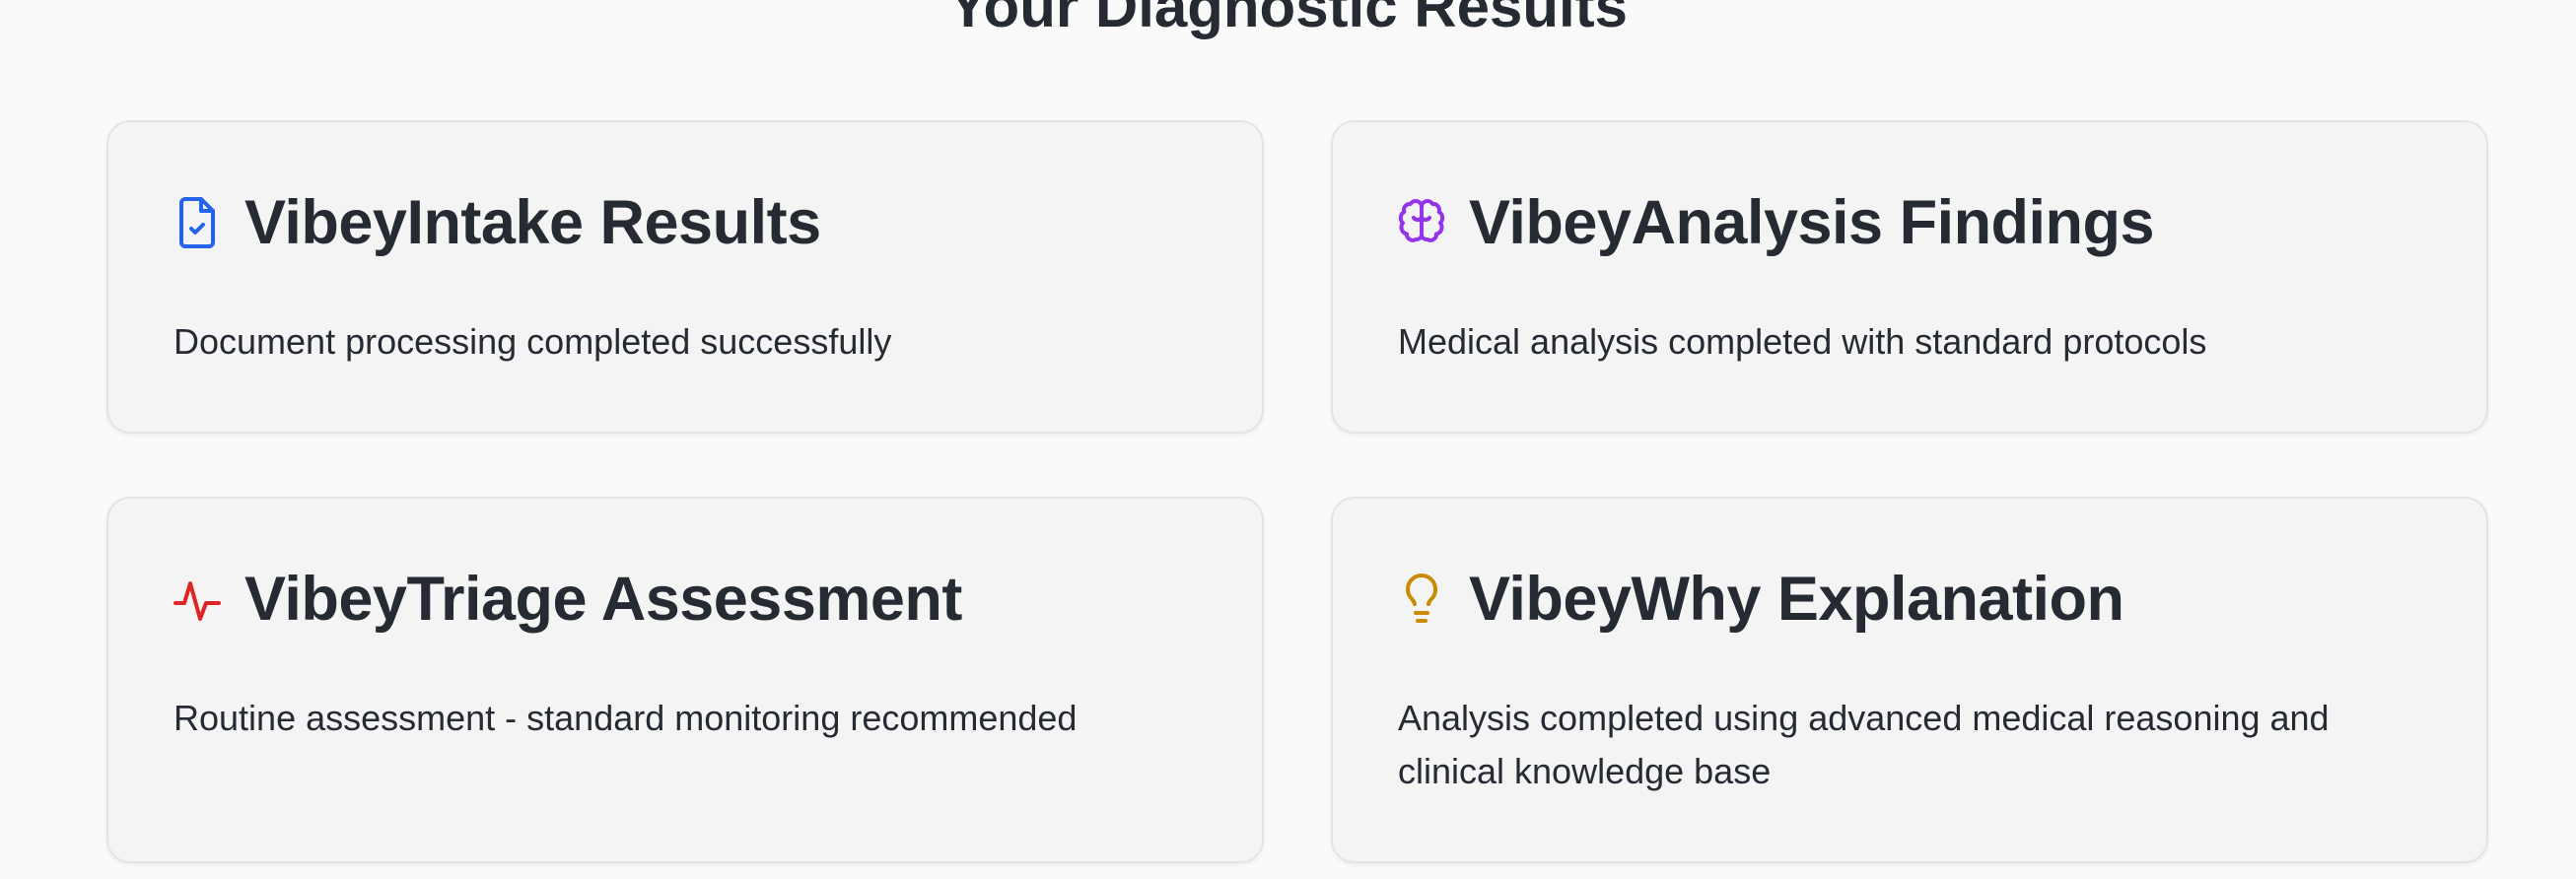 Image resolution: width=2576 pixels, height=879 pixels. I want to click on card-header: VibeyIntake Results, so click(497, 222).